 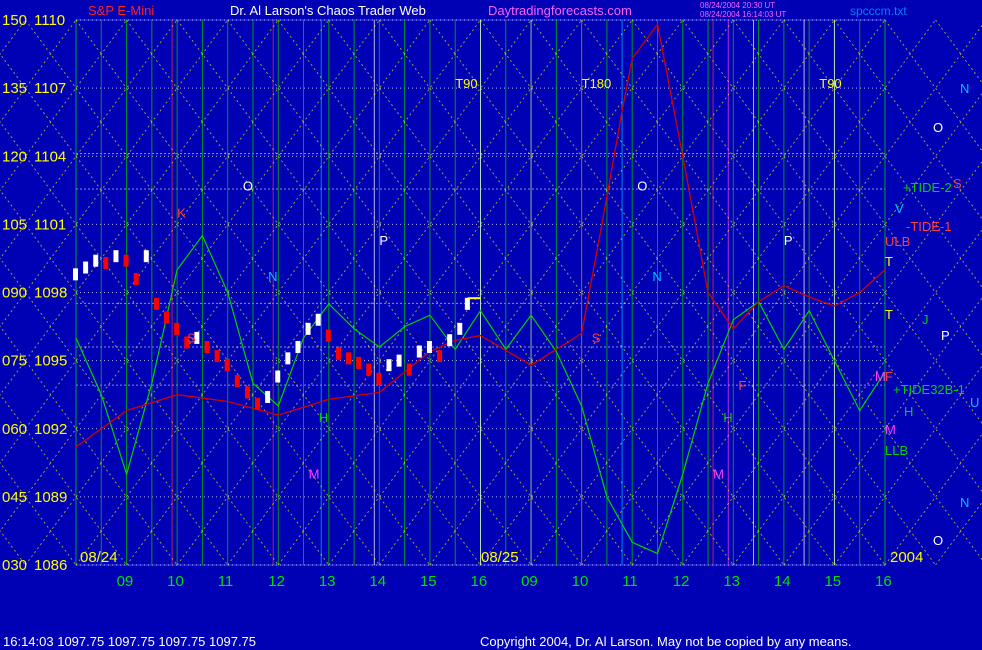 What do you see at coordinates (383, 240) in the screenshot?
I see `chart-marker: P` at bounding box center [383, 240].